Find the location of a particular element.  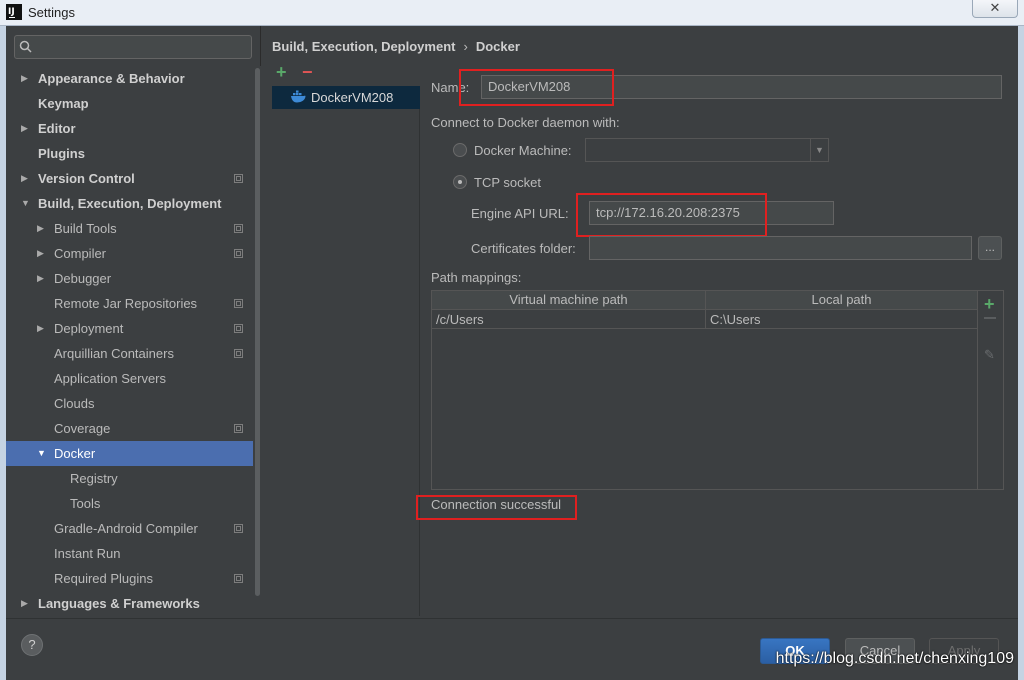

tree-item-label: Clouds is located at coordinates (74, 403).